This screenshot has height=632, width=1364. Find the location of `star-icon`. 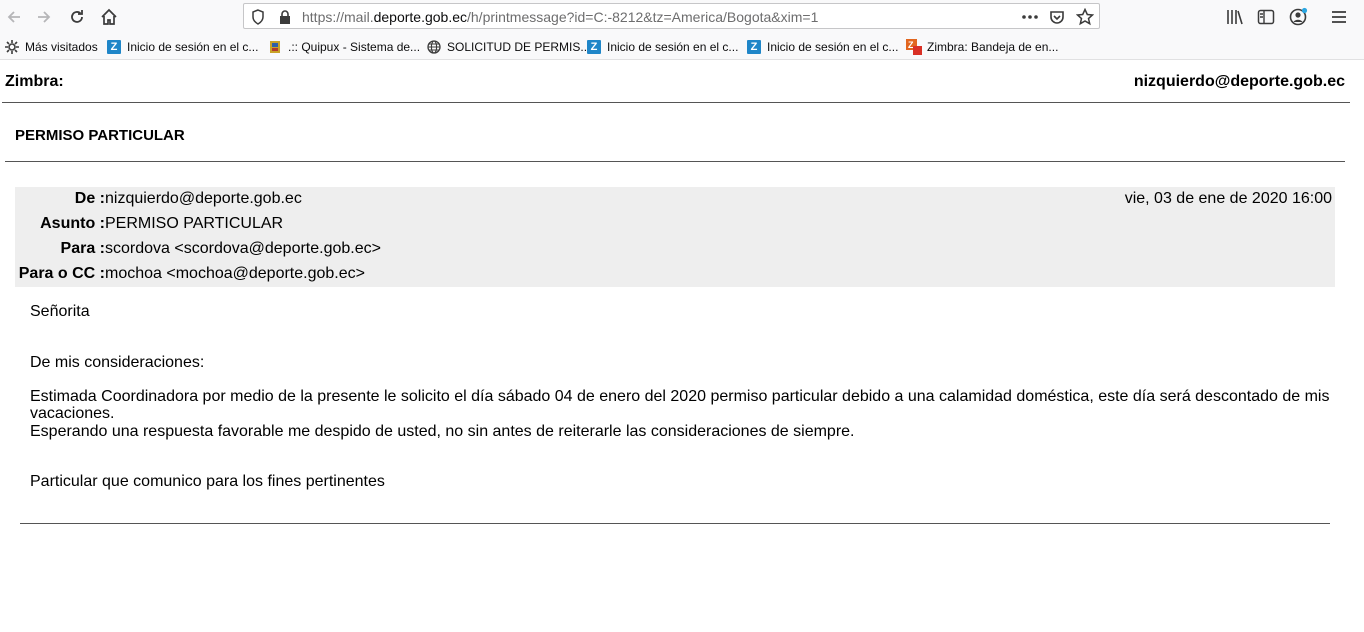

star-icon is located at coordinates (1085, 17).